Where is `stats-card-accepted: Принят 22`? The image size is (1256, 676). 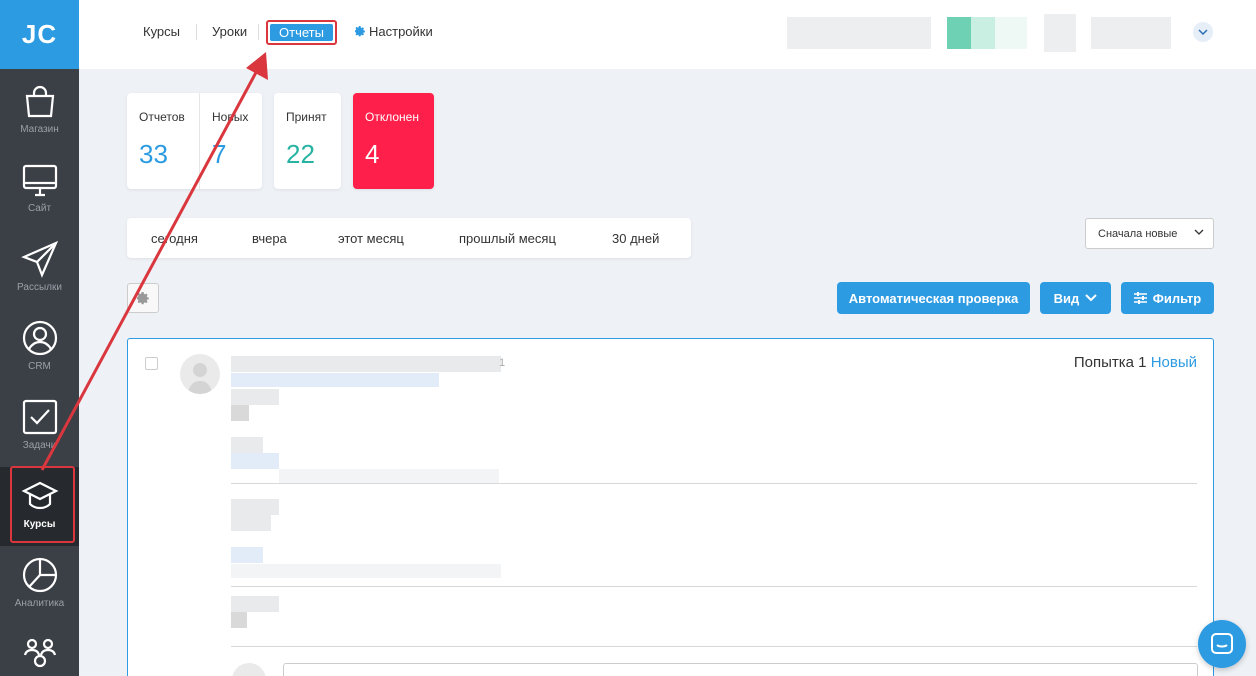
stats-card-accepted: Принят 22 is located at coordinates (307, 141).